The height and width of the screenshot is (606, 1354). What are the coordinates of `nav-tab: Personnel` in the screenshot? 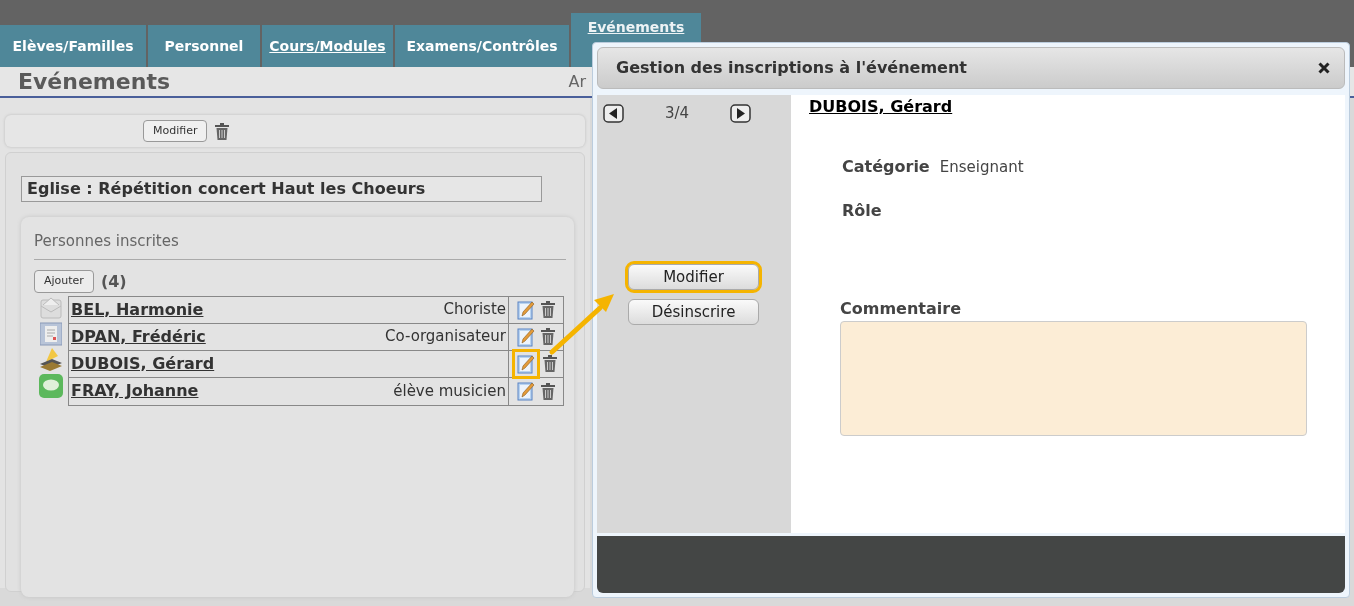 It's located at (204, 46).